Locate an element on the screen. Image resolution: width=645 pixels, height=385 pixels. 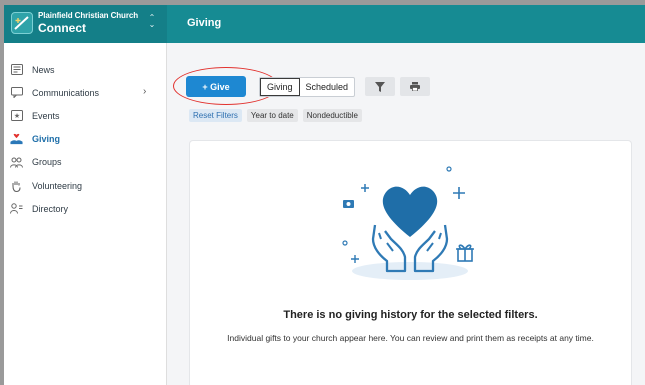
hand-icon is located at coordinates (16, 186).